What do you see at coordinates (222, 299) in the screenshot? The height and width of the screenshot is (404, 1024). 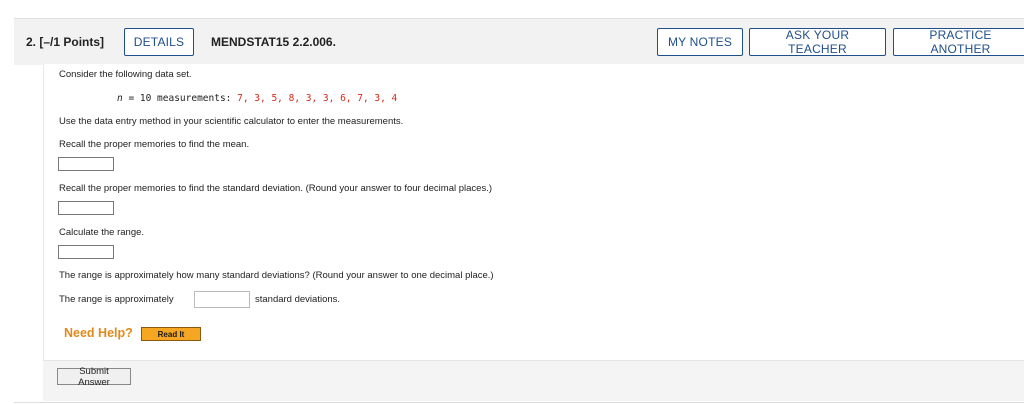 I see `range-ratio-input` at bounding box center [222, 299].